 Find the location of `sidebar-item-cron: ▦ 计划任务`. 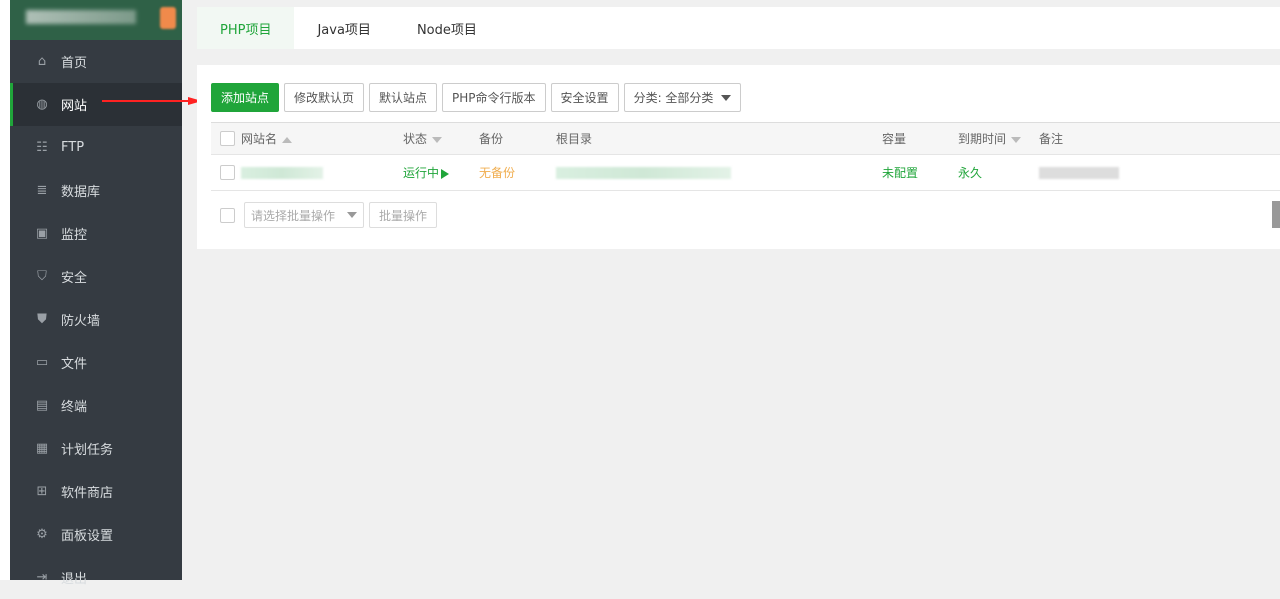

sidebar-item-cron: ▦ 计划任务 is located at coordinates (96, 448).